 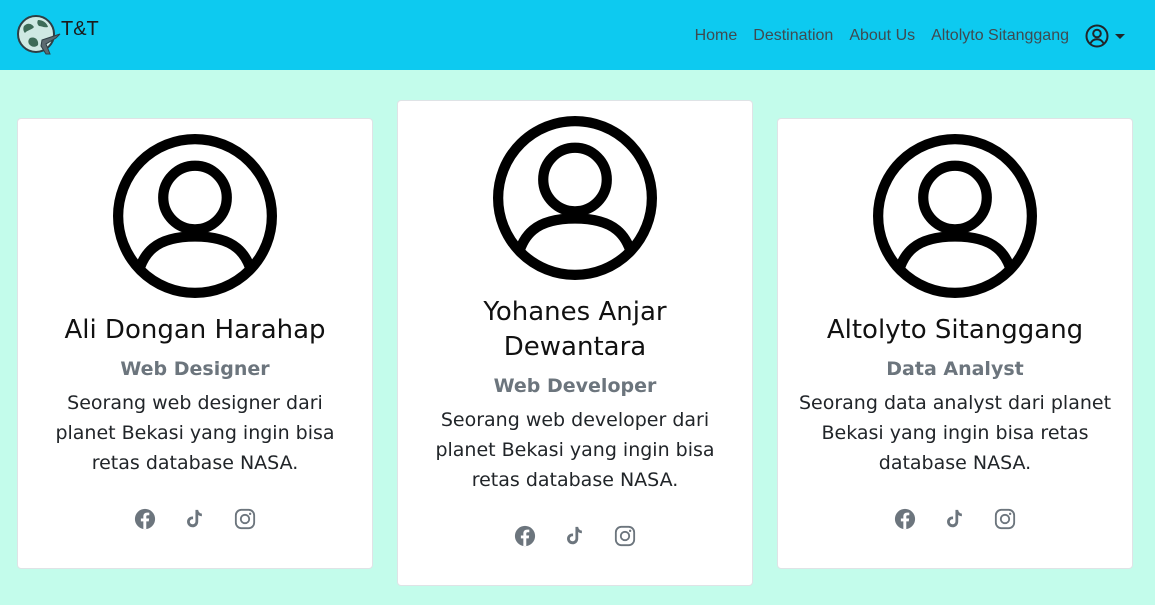 I want to click on member-role: Web Developer, so click(x=575, y=386).